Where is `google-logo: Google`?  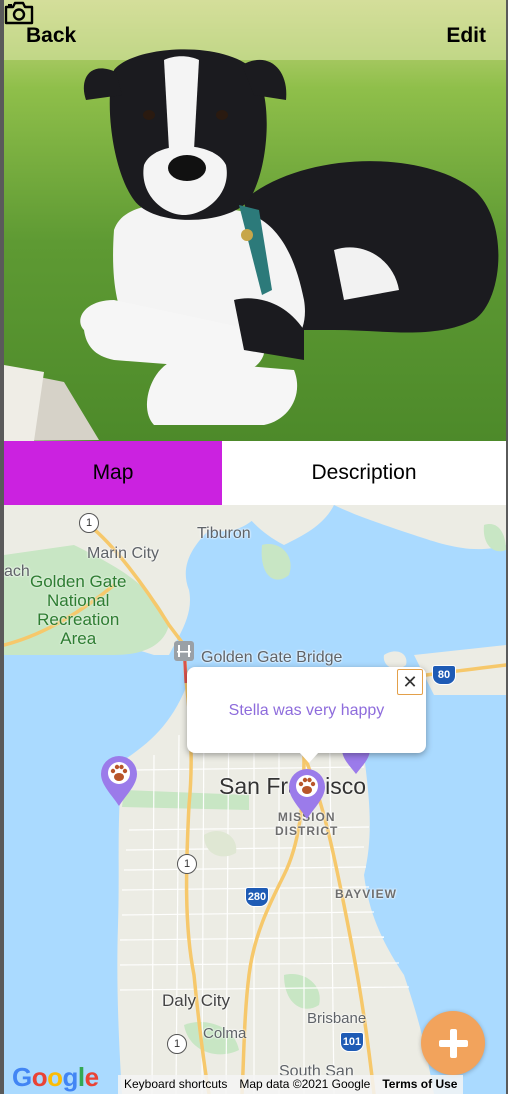 google-logo: Google is located at coordinates (55, 1077).